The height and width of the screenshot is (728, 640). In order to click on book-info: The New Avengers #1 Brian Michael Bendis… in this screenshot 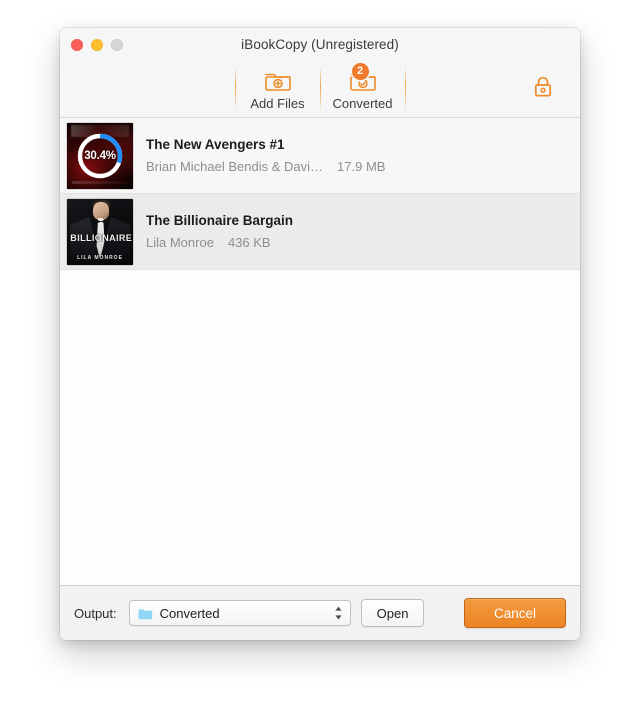, I will do `click(352, 155)`.